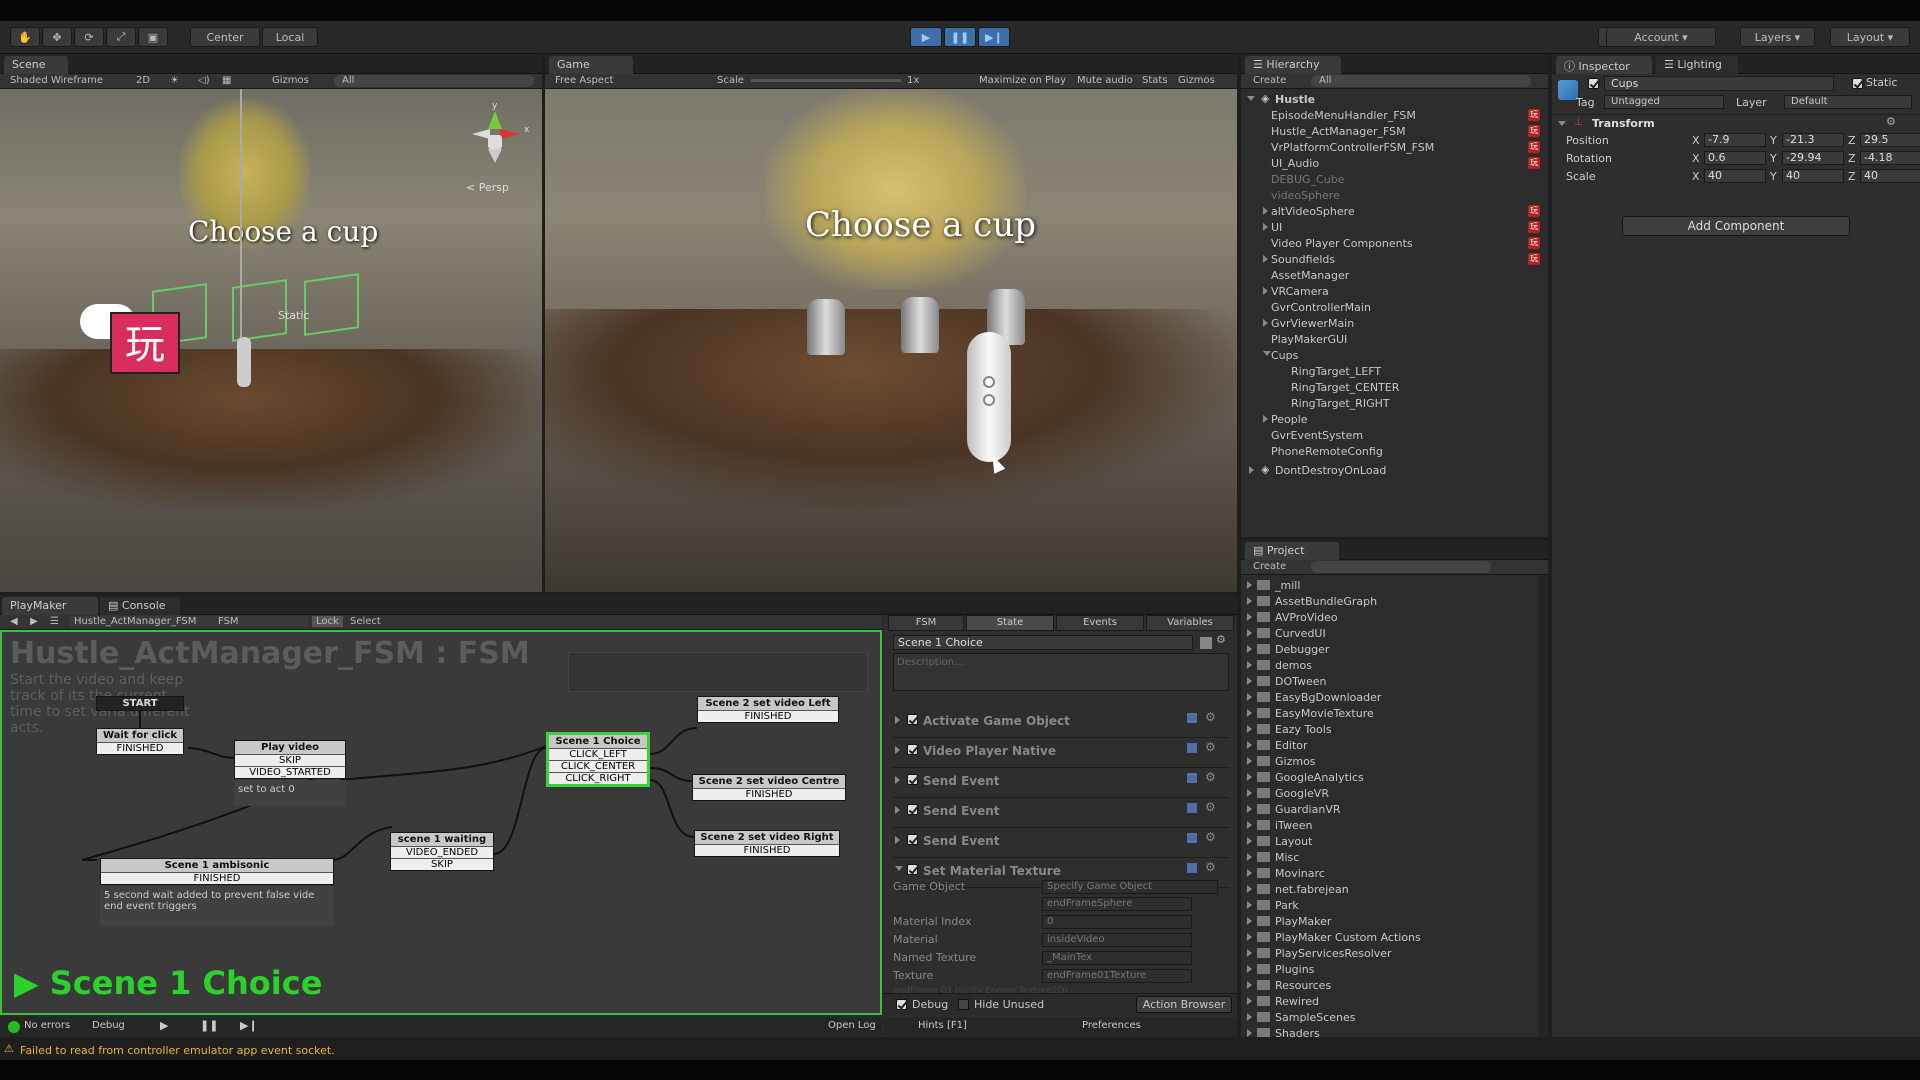 The image size is (1920, 1080). What do you see at coordinates (1389, 665) in the screenshot?
I see `project-folder: demos` at bounding box center [1389, 665].